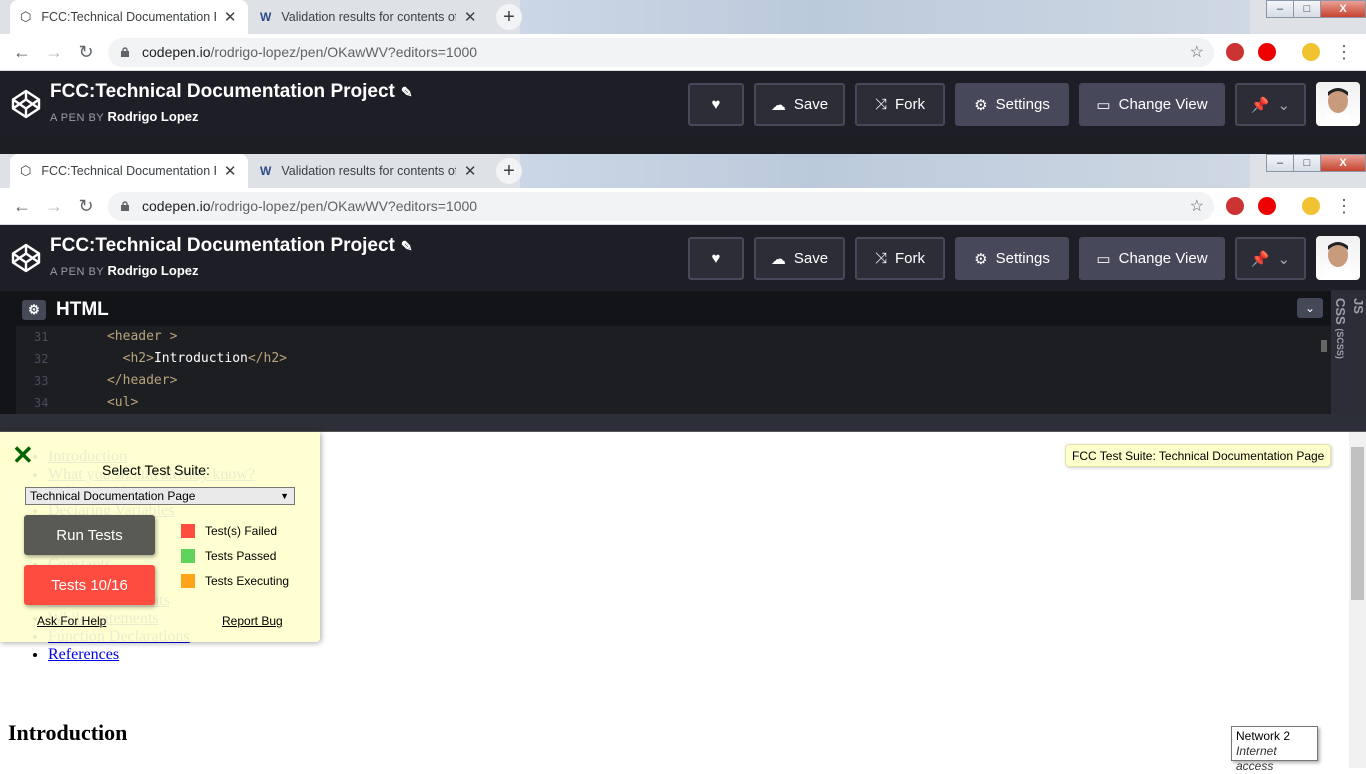 Image resolution: width=1366 pixels, height=774 pixels. I want to click on tab-fcc-back: ⬡ FCC:Technical Documentation Project ✕, so click(129, 17).